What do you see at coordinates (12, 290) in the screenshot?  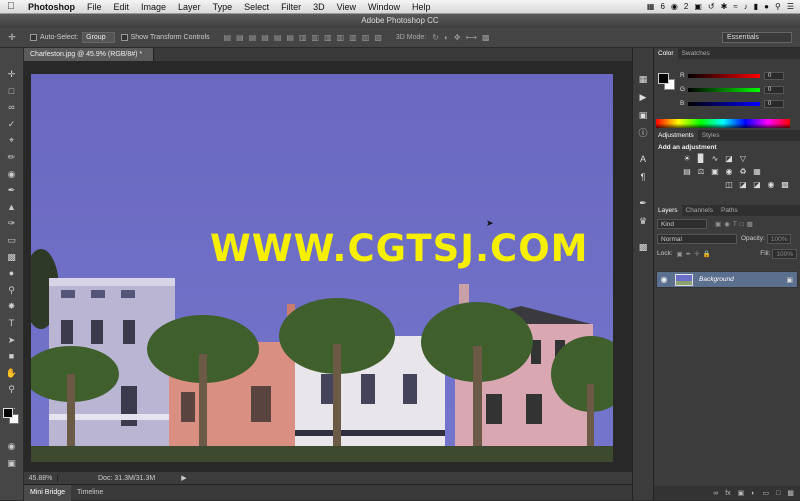 I see `dodge-tool-icon: ⚲` at bounding box center [12, 290].